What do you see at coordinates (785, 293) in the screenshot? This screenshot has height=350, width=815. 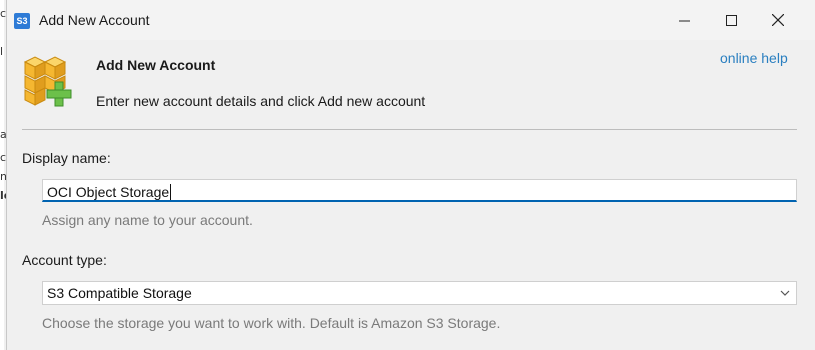 I see `chevron-down-icon` at bounding box center [785, 293].